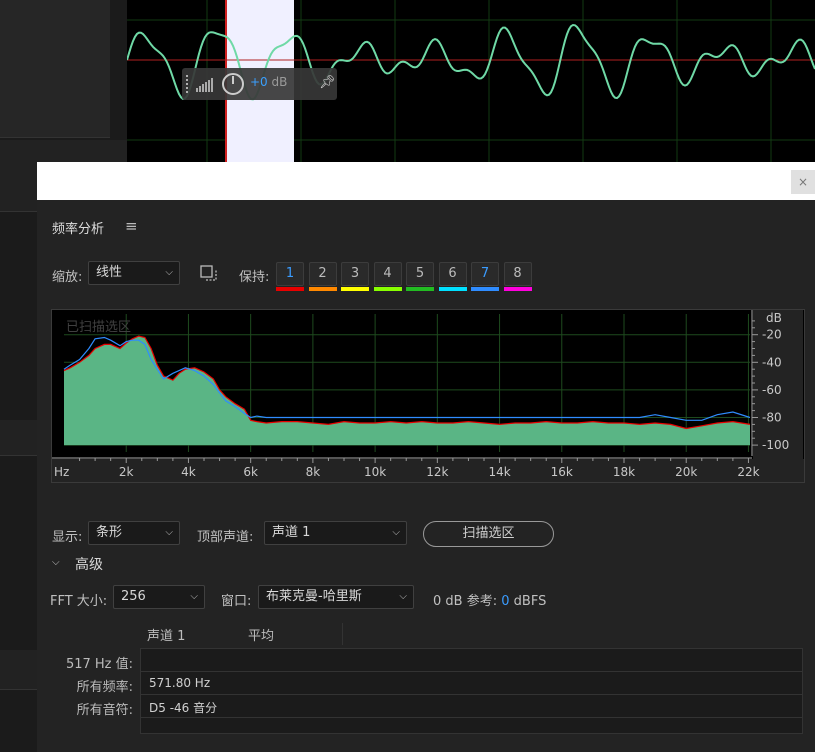 The height and width of the screenshot is (752, 815). I want to click on x-tick-label: 4k, so click(188, 472).